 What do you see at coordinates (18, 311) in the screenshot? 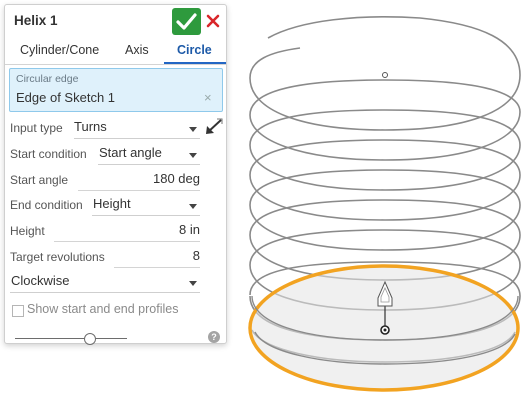
I see `show-profiles-checkbox` at bounding box center [18, 311].